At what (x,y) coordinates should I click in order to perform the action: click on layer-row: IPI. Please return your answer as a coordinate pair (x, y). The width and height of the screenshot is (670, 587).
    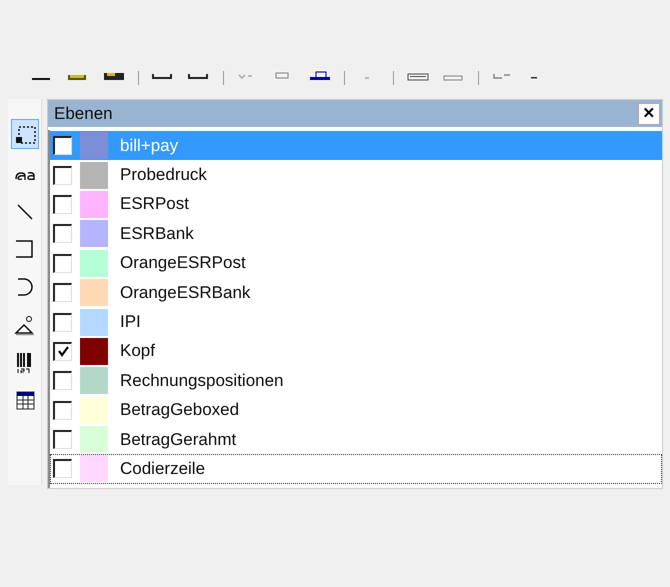
    Looking at the image, I should click on (356, 322).